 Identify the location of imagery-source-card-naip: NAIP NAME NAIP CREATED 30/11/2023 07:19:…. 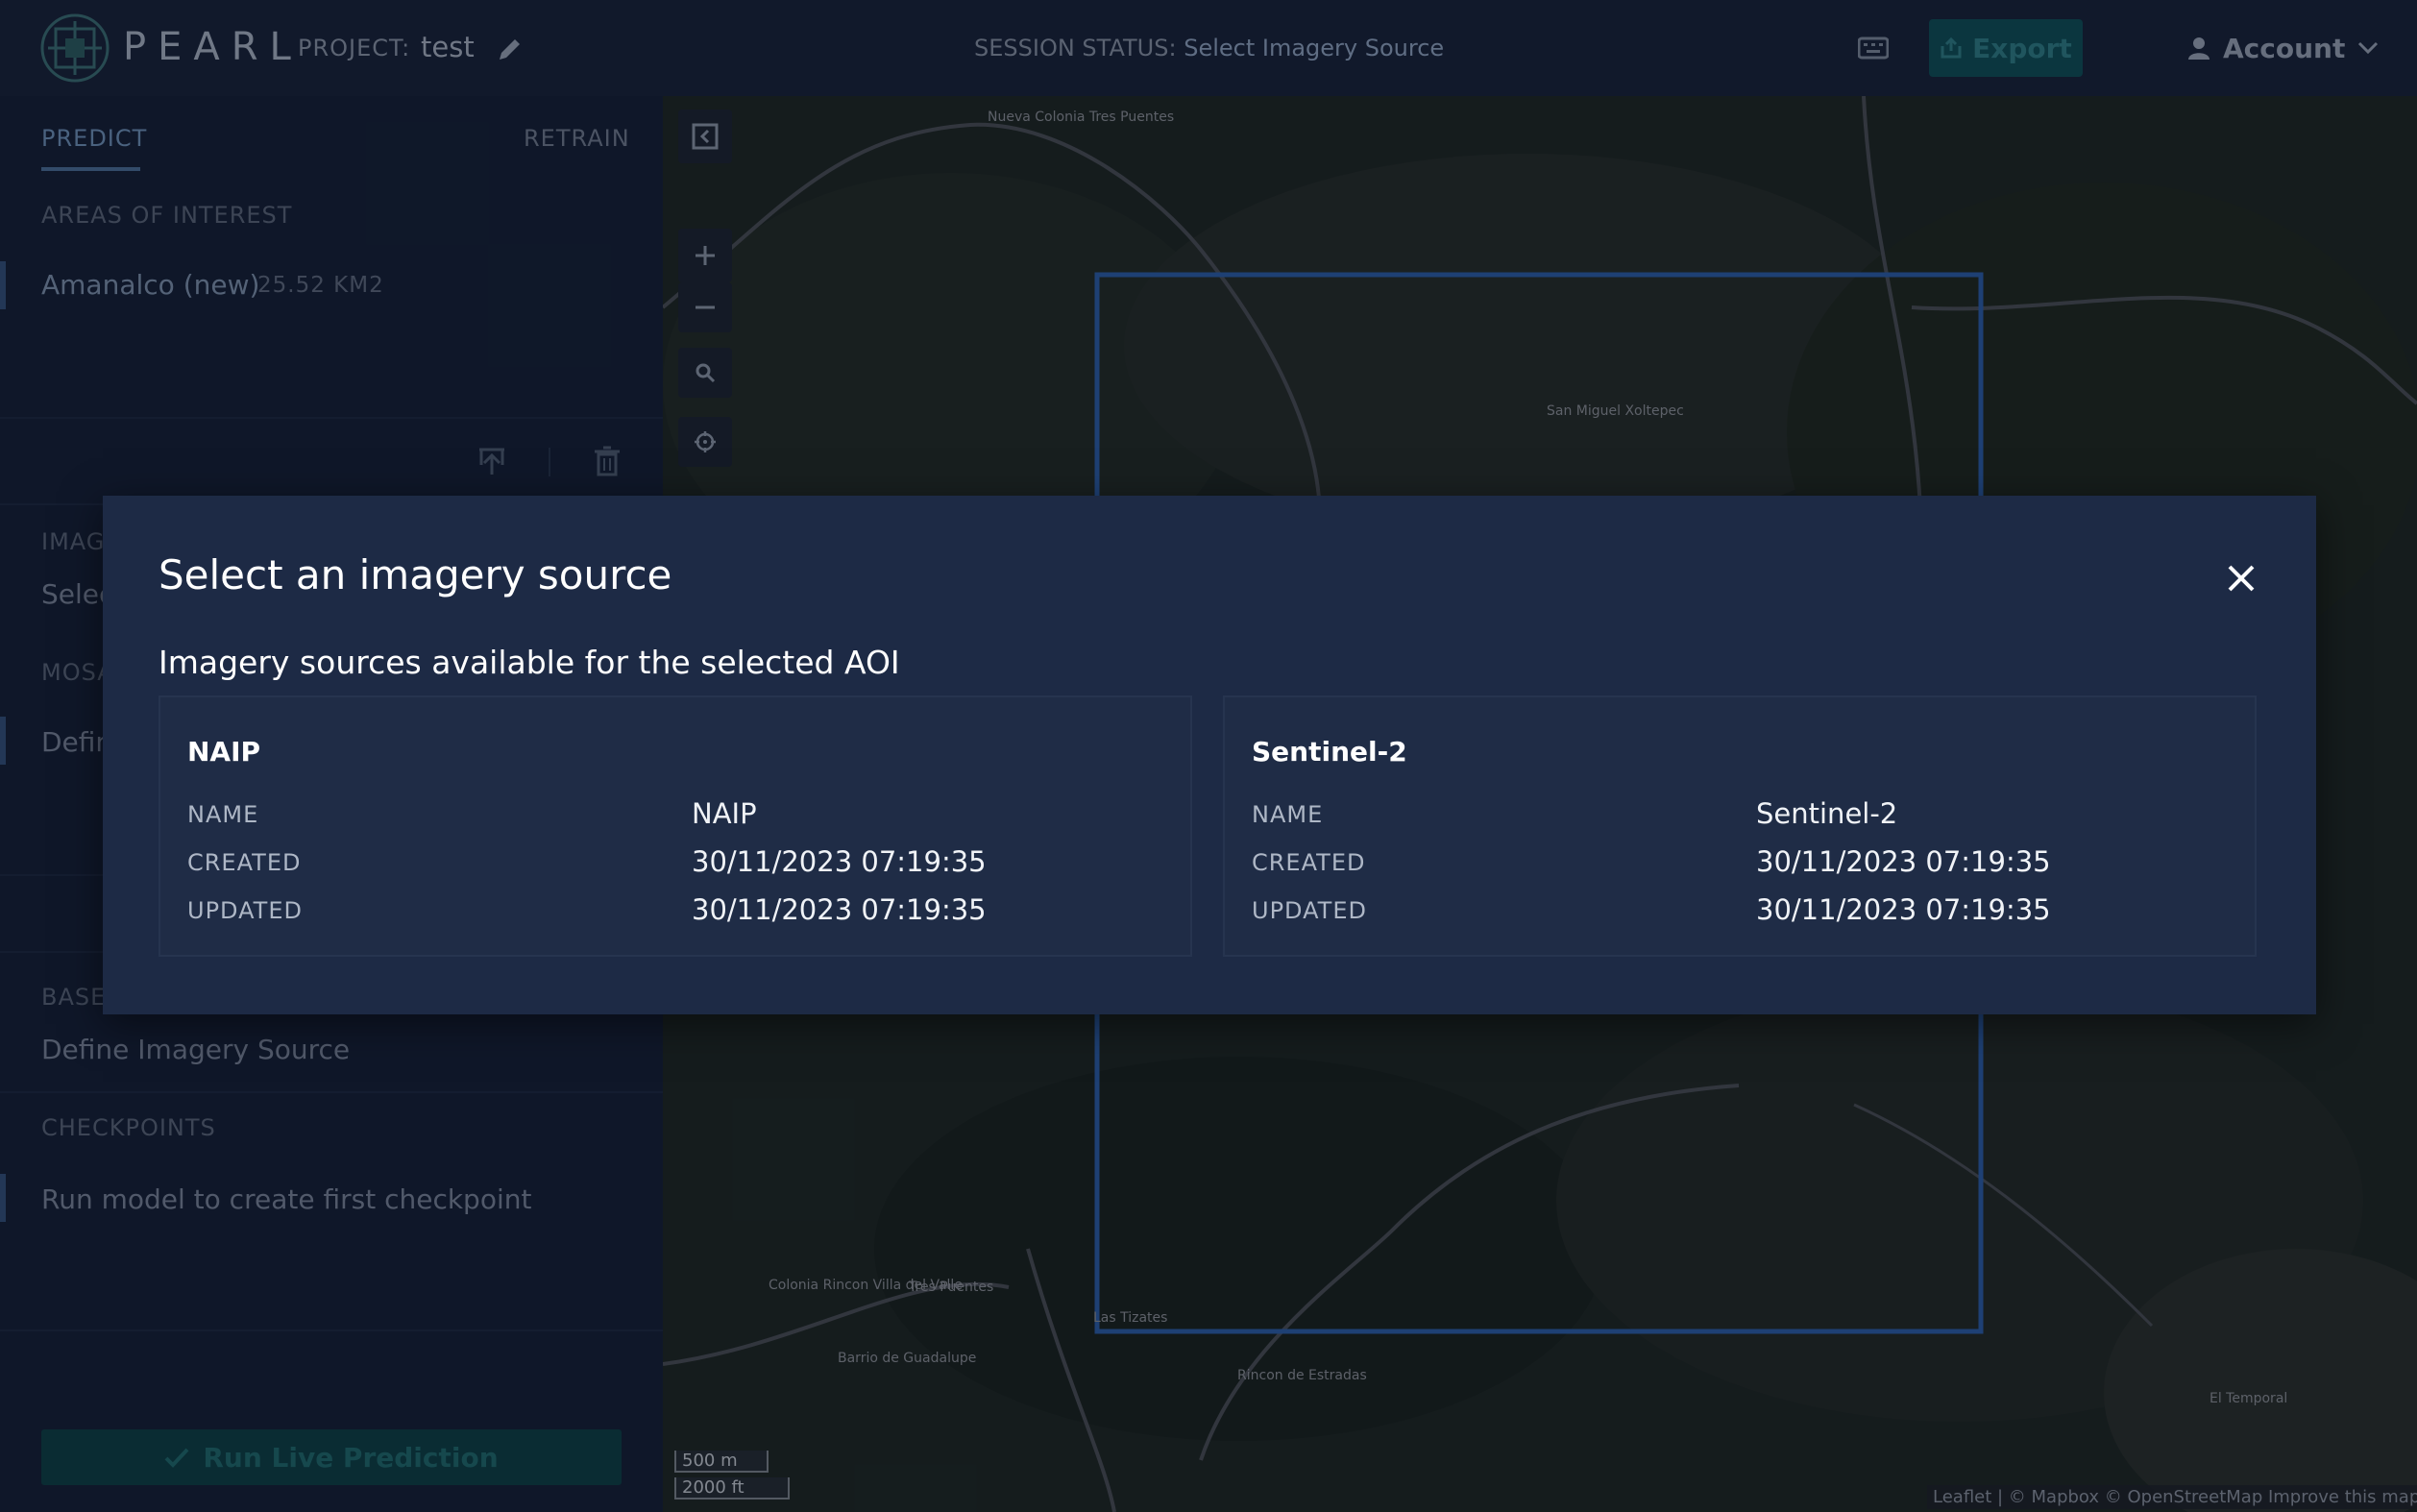
(675, 826).